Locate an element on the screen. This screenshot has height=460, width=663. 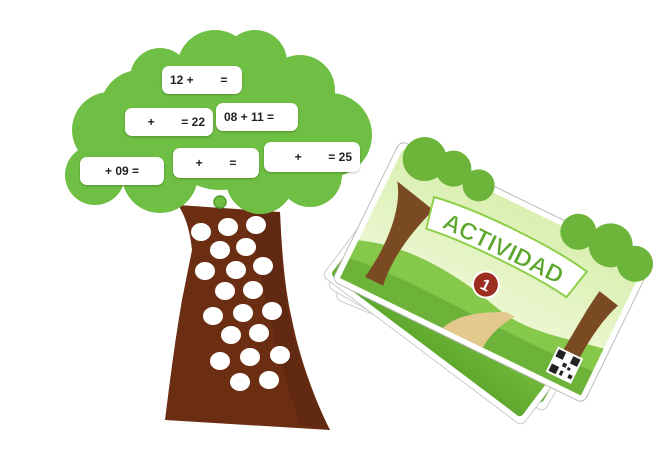
equation-label: + = 22 is located at coordinates (169, 122).